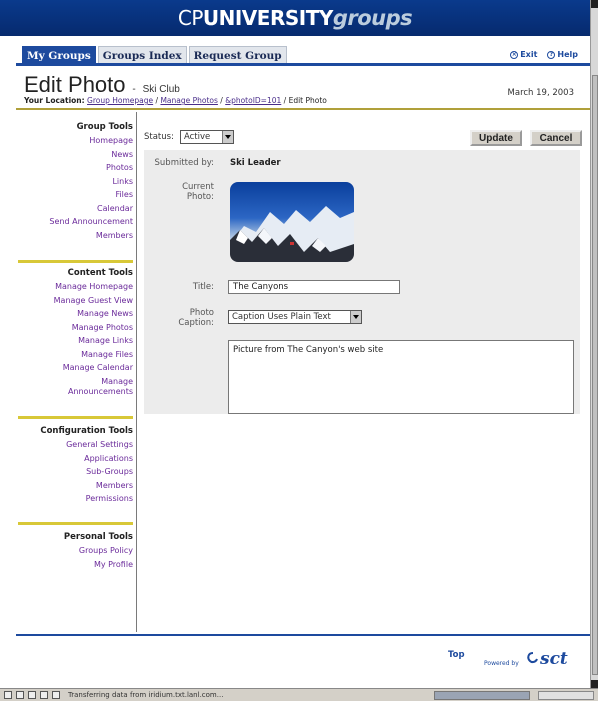 This screenshot has height=701, width=598. What do you see at coordinates (75, 209) in the screenshot?
I see `sidebar-item-calendar: Calendar` at bounding box center [75, 209].